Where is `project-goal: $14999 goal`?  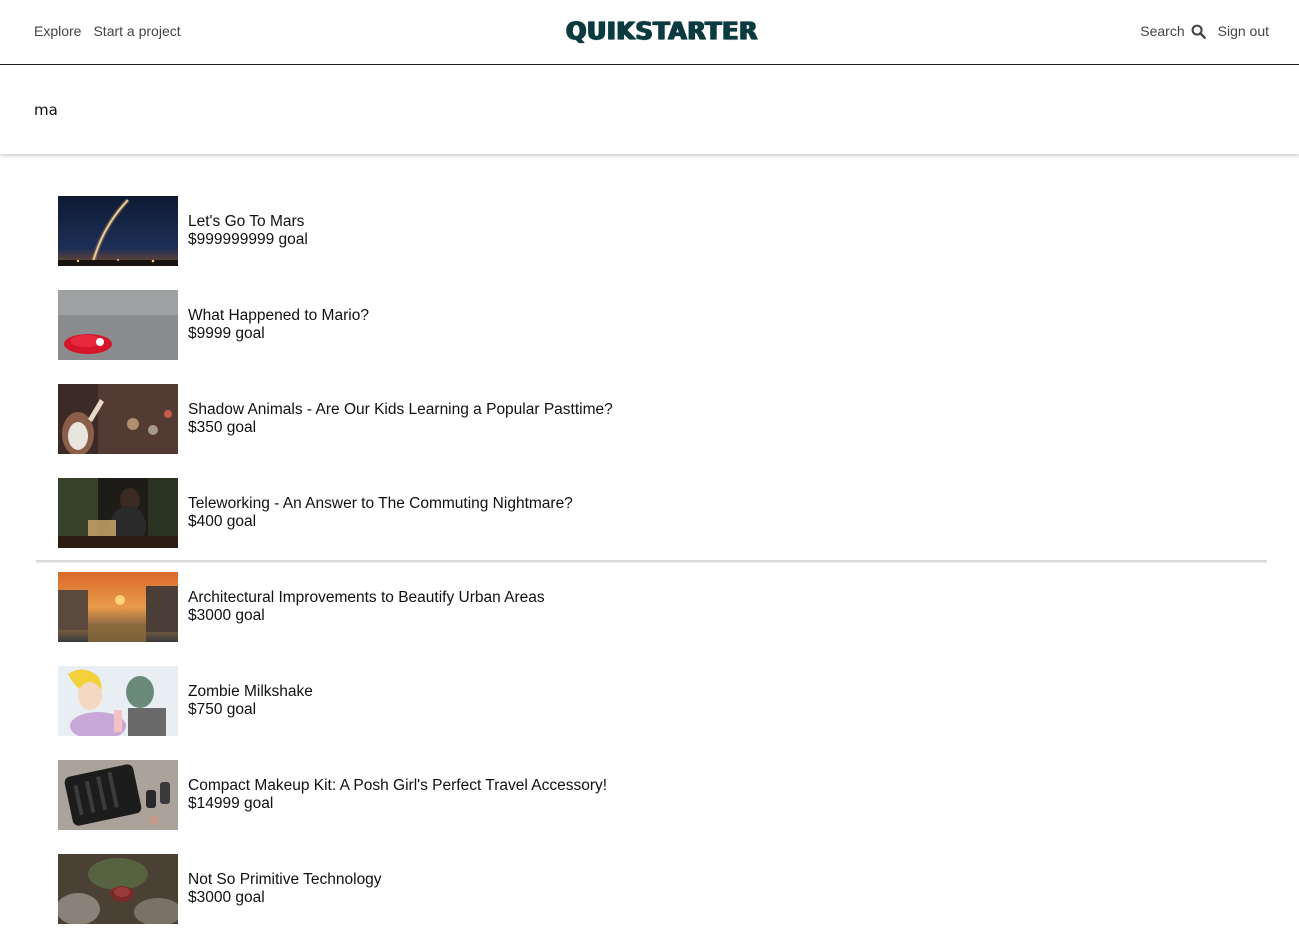 project-goal: $14999 goal is located at coordinates (231, 803).